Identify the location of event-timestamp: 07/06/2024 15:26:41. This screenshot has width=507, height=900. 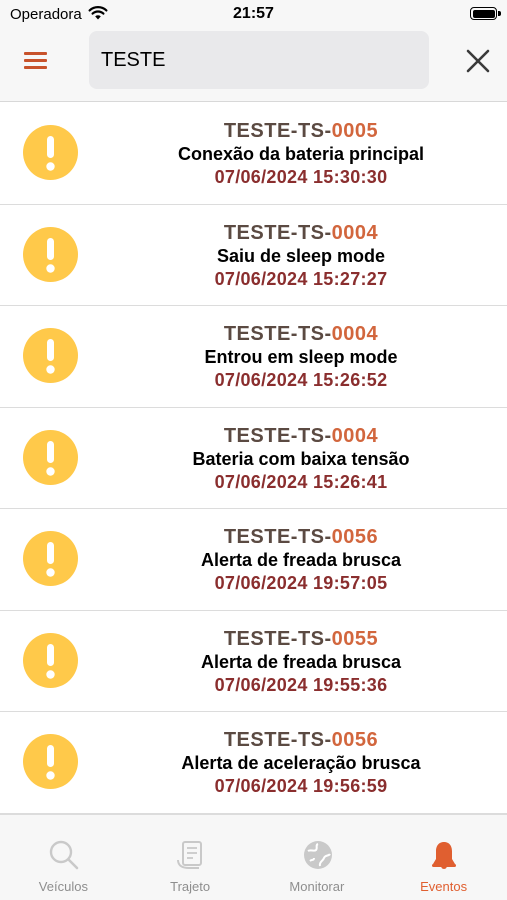
(301, 481).